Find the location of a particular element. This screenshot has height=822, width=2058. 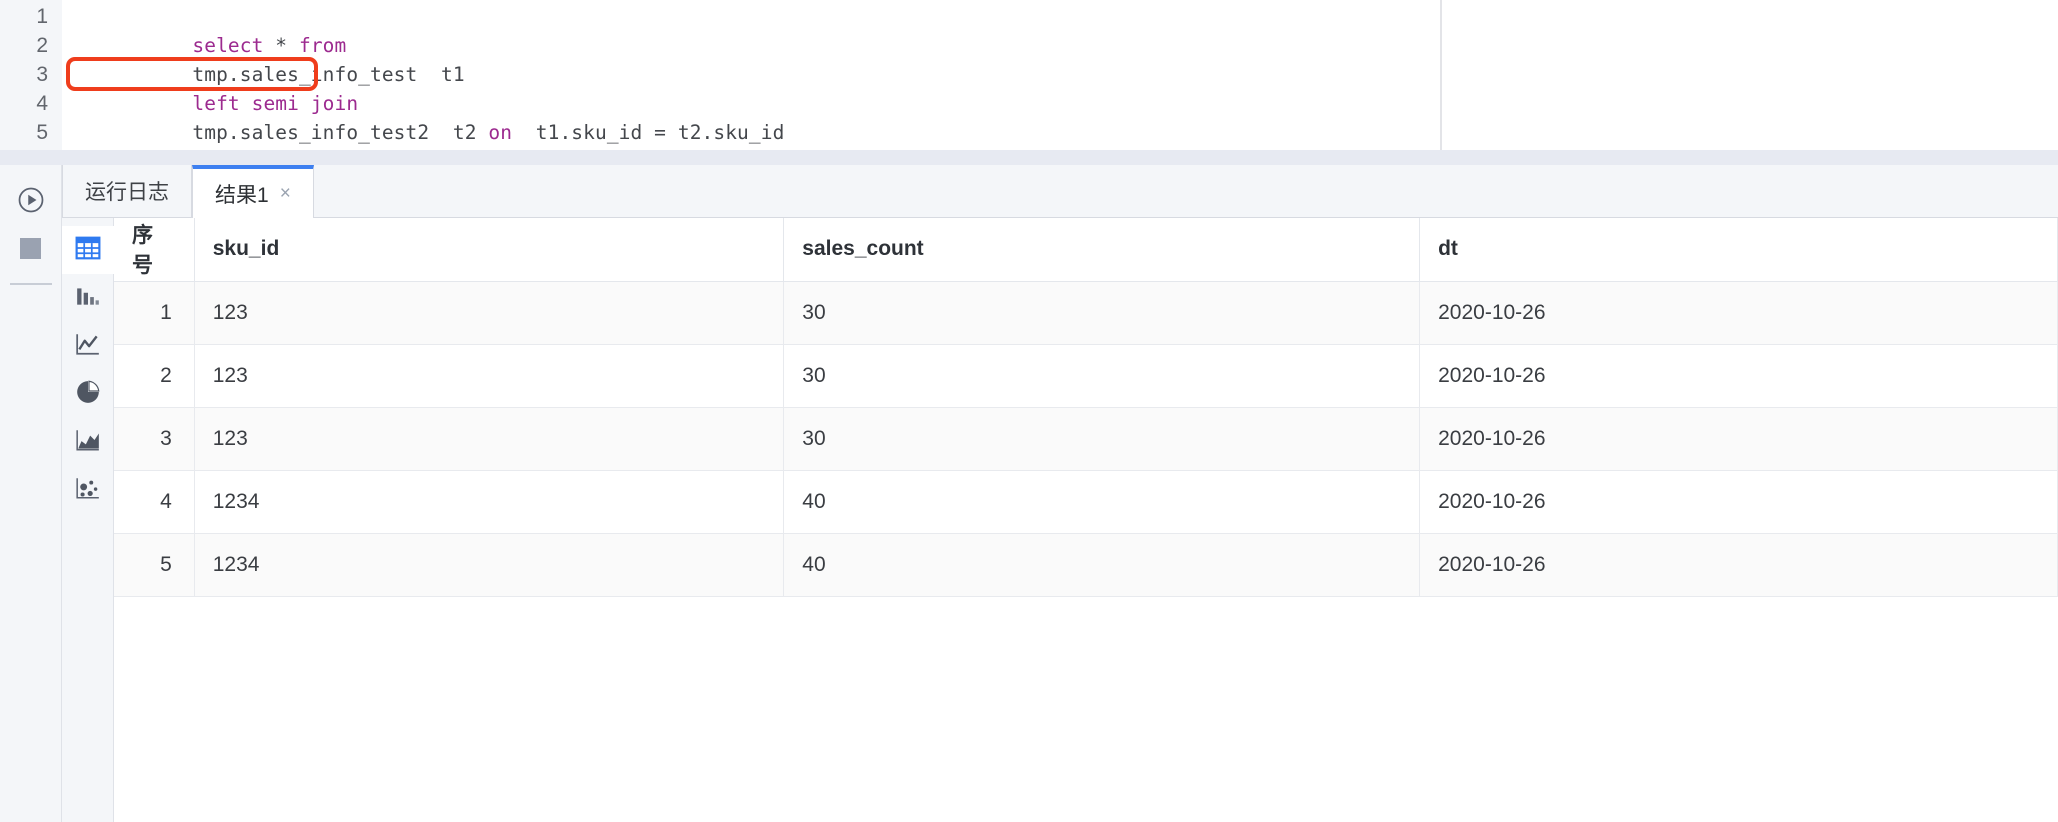

line-chart-icon is located at coordinates (88, 346).